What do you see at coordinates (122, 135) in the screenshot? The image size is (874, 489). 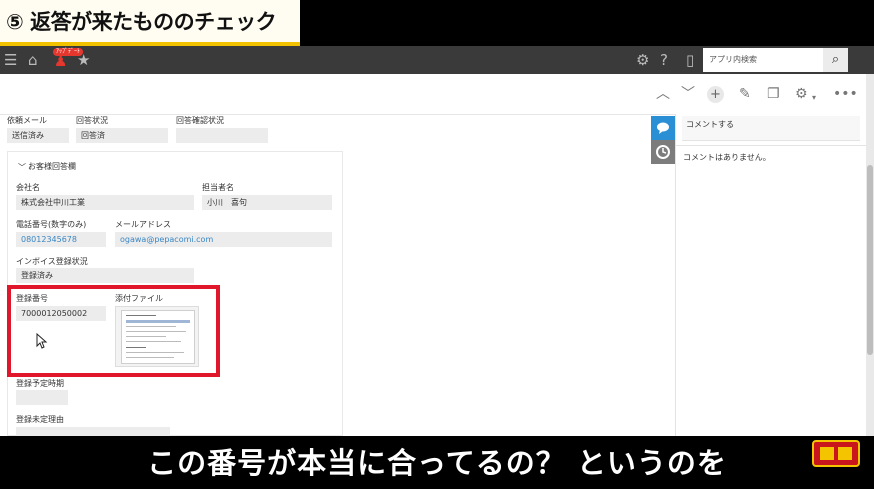 I see `reply-status-value: 回答済` at bounding box center [122, 135].